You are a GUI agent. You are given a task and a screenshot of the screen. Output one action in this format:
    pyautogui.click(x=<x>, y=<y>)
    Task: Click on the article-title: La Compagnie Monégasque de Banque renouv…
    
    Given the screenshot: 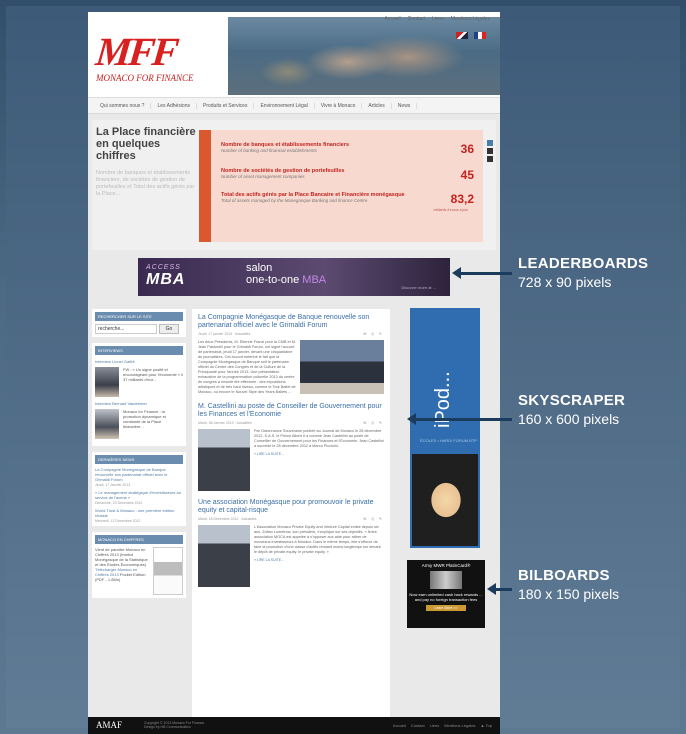 What is the action you would take?
    pyautogui.click(x=291, y=322)
    